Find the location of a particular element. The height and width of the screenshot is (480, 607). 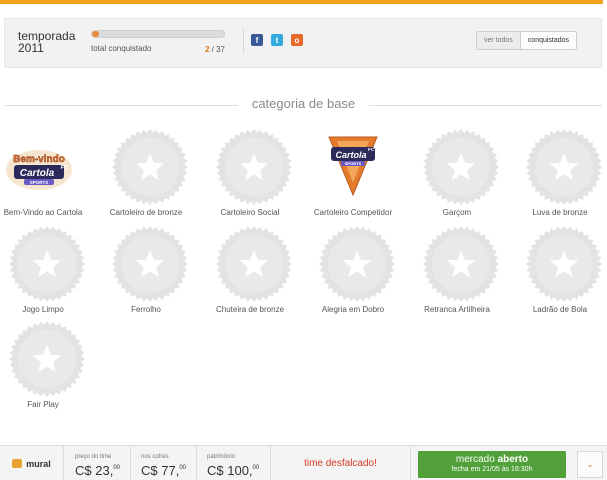

badge-label: Cartoleiro Social is located at coordinates (250, 212).